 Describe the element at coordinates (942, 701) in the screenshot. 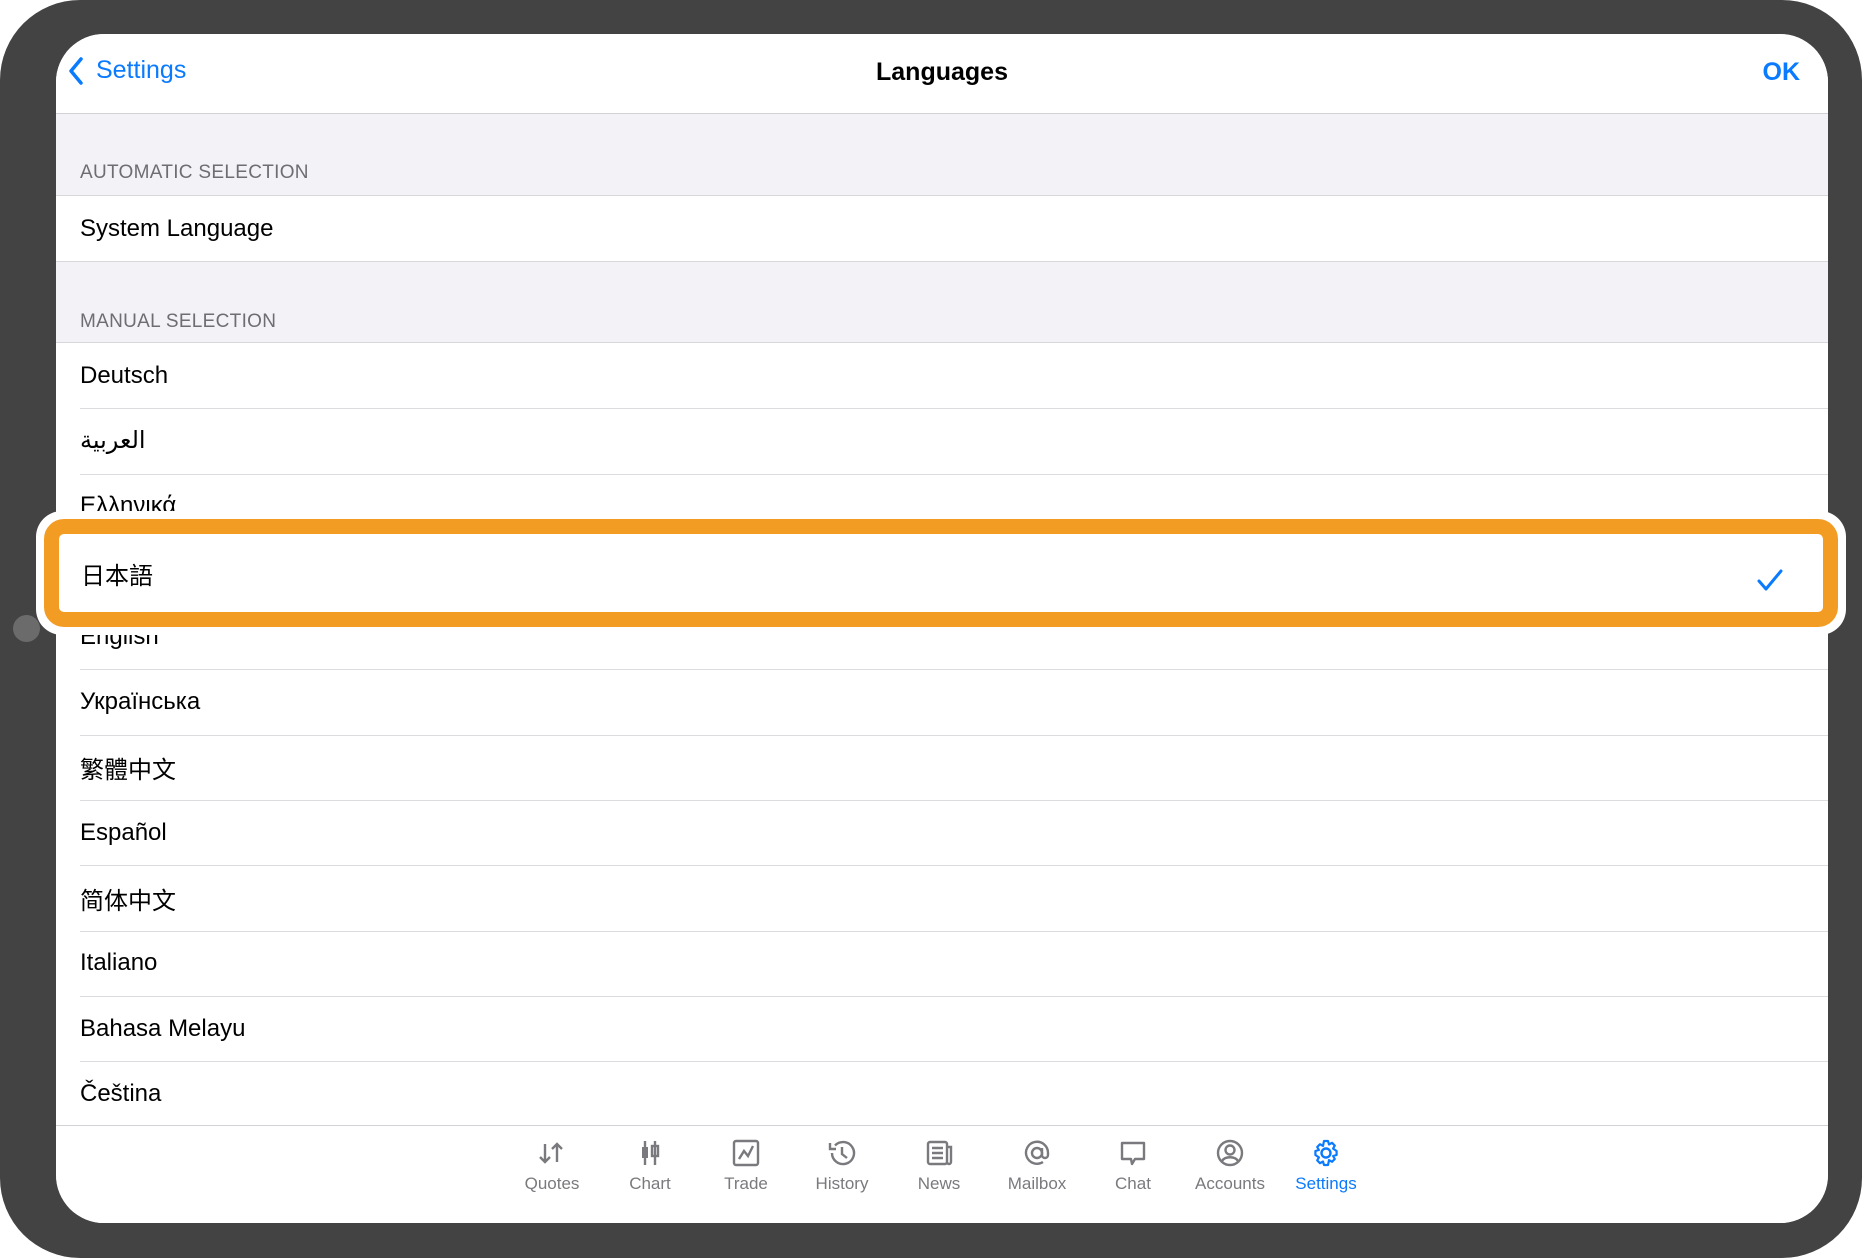

I see `list-item-language: Українська` at that location.